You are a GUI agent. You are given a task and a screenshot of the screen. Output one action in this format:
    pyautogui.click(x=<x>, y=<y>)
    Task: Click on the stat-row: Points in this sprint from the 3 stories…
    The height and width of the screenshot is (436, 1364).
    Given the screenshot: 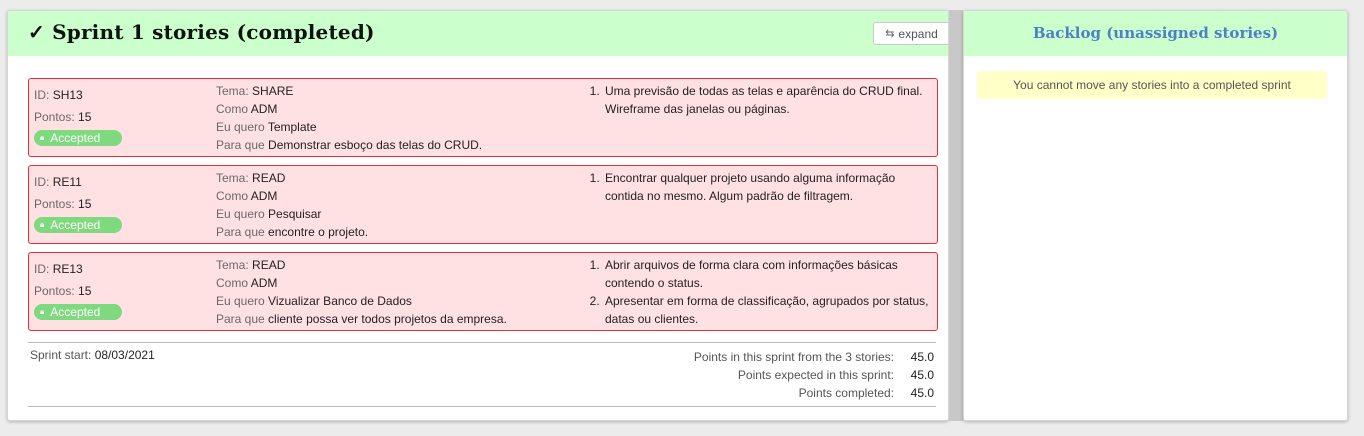 What is the action you would take?
    pyautogui.click(x=814, y=357)
    